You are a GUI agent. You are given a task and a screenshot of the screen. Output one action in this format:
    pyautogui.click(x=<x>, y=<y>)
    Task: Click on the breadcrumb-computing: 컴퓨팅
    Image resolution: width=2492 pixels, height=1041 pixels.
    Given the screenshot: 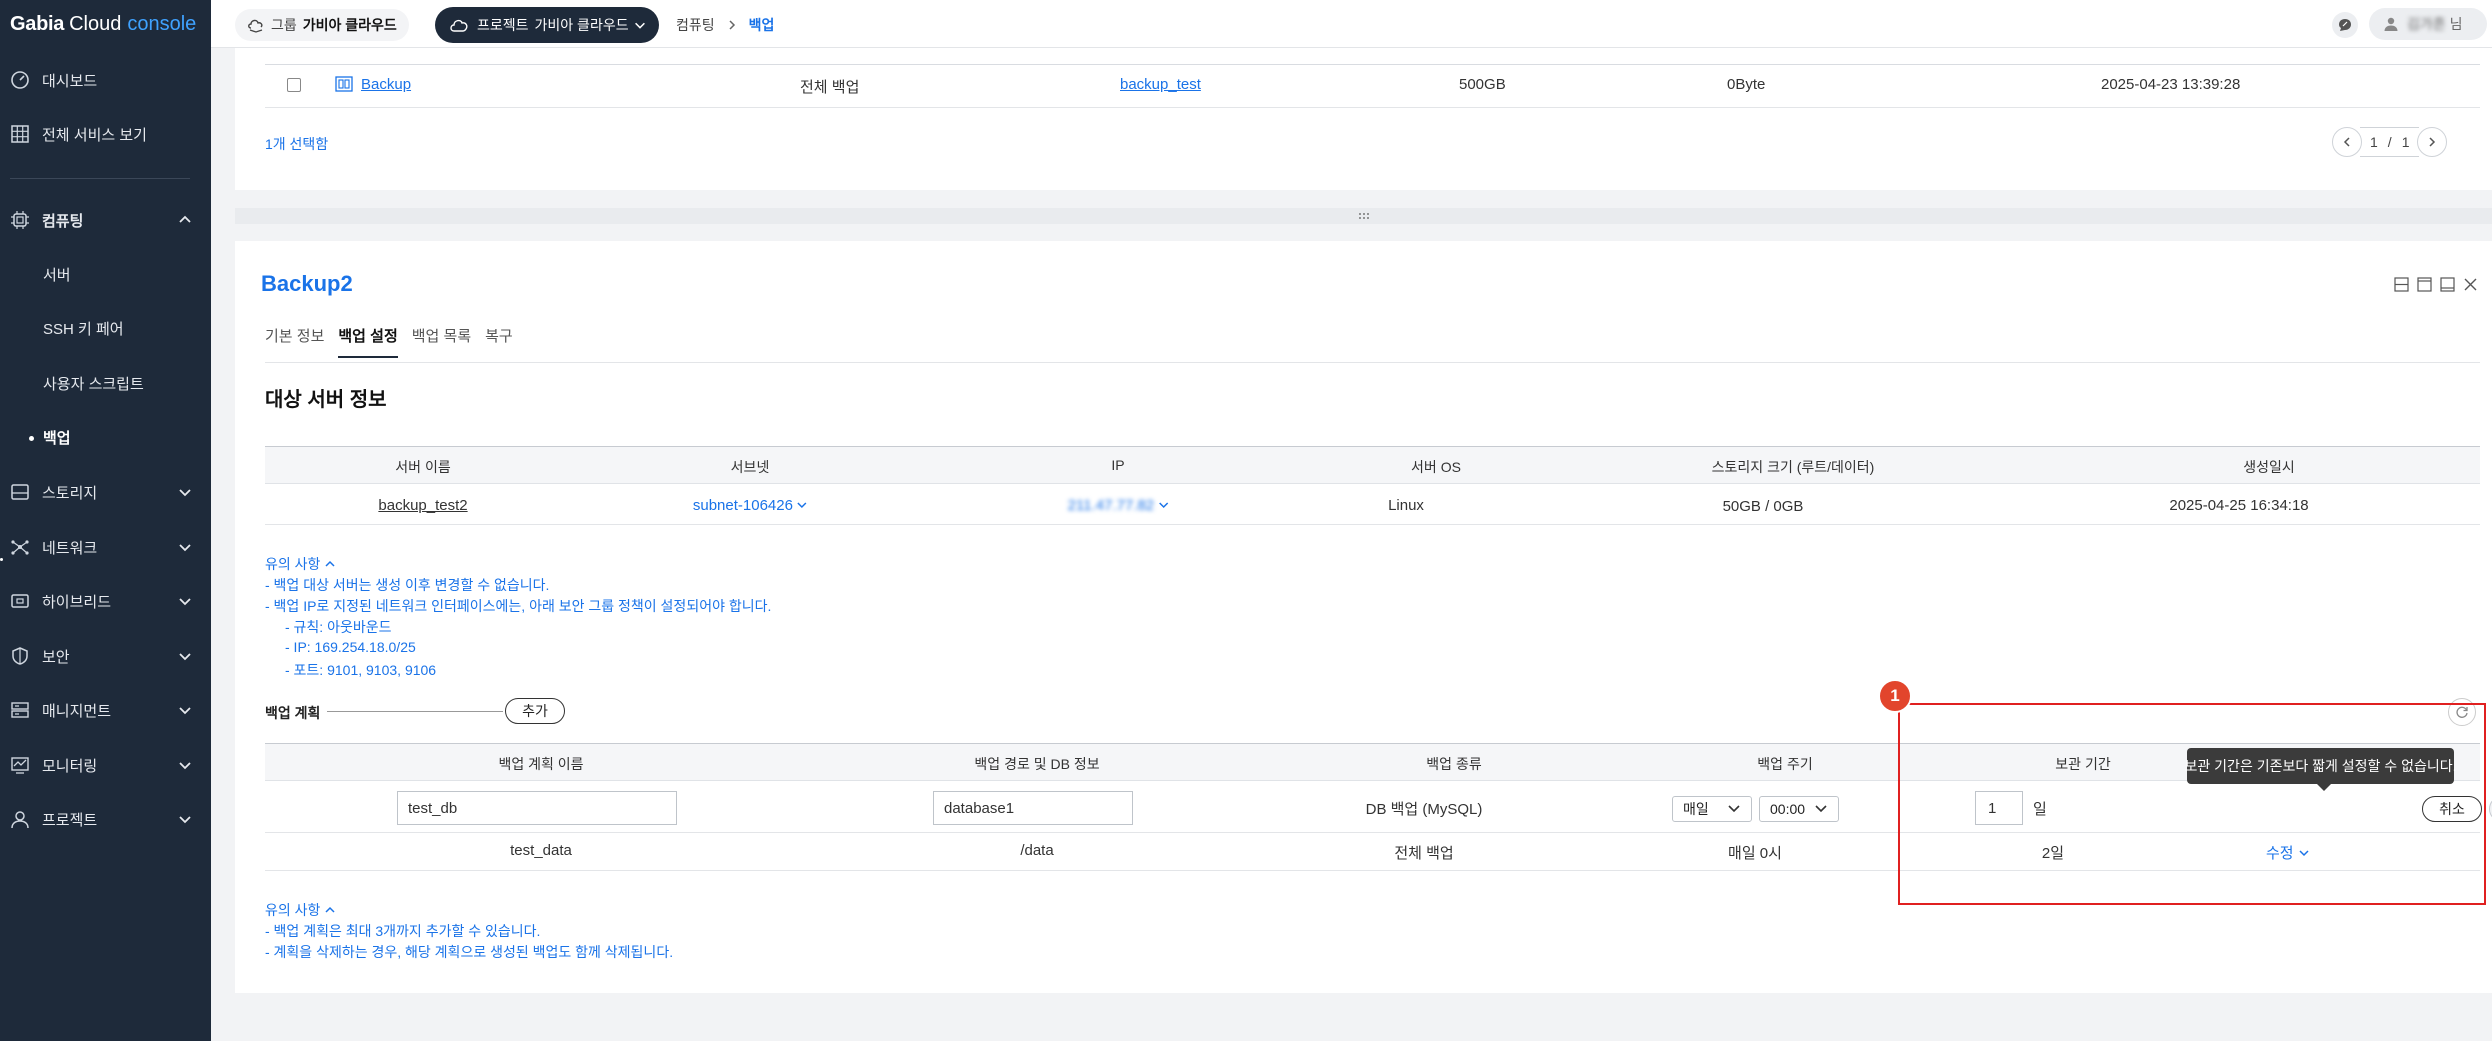 What is the action you would take?
    pyautogui.click(x=695, y=25)
    